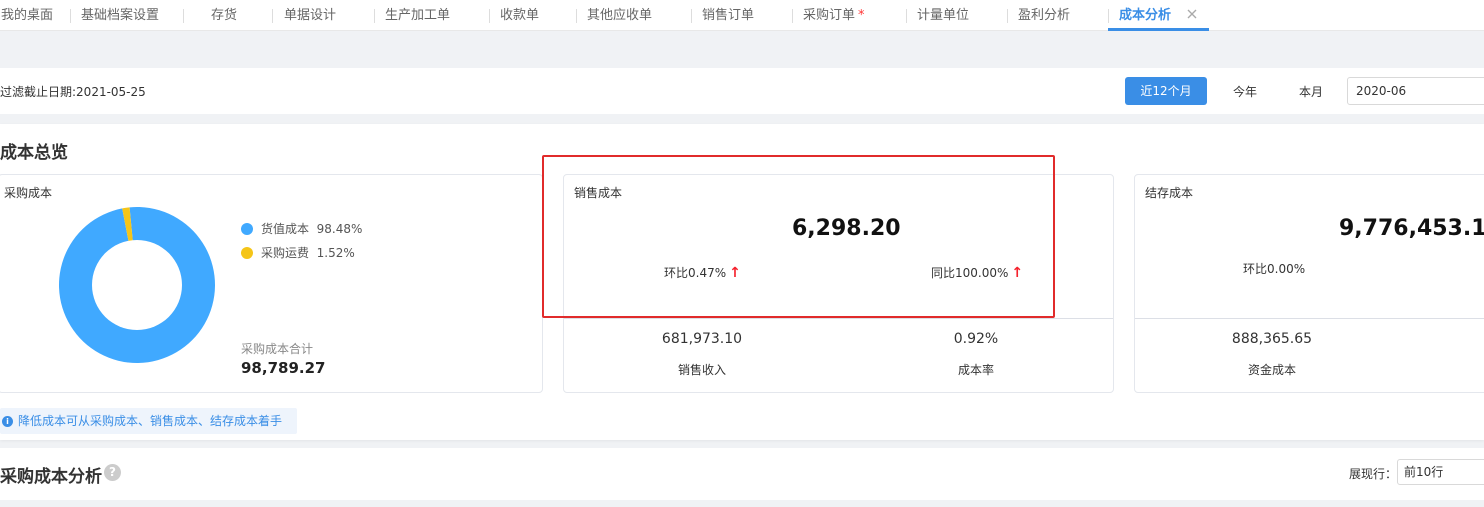 The height and width of the screenshot is (507, 1484). I want to click on legend-label: 采购运费, so click(285, 253).